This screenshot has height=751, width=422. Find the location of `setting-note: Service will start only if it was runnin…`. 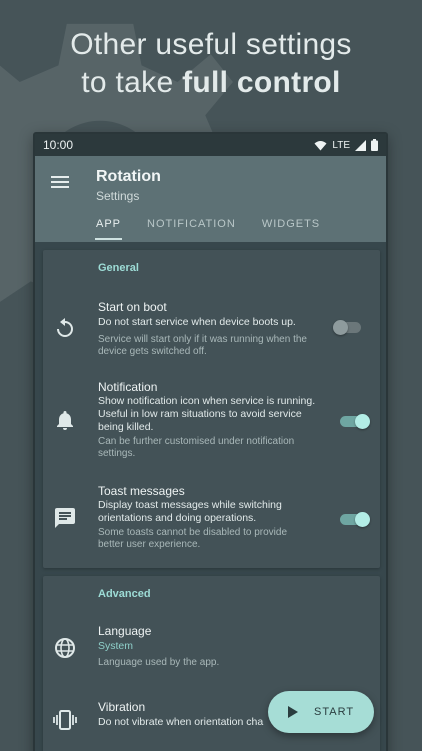

setting-note: Service will start only if it was runnin… is located at coordinates (202, 345).